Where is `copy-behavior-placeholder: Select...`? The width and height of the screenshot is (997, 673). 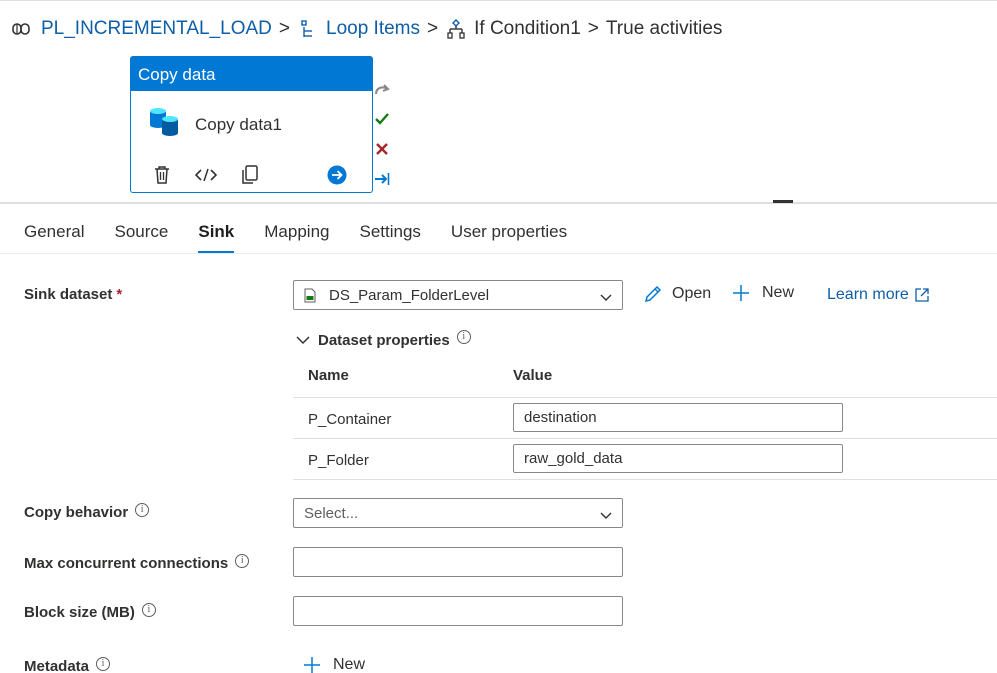 copy-behavior-placeholder: Select... is located at coordinates (331, 513).